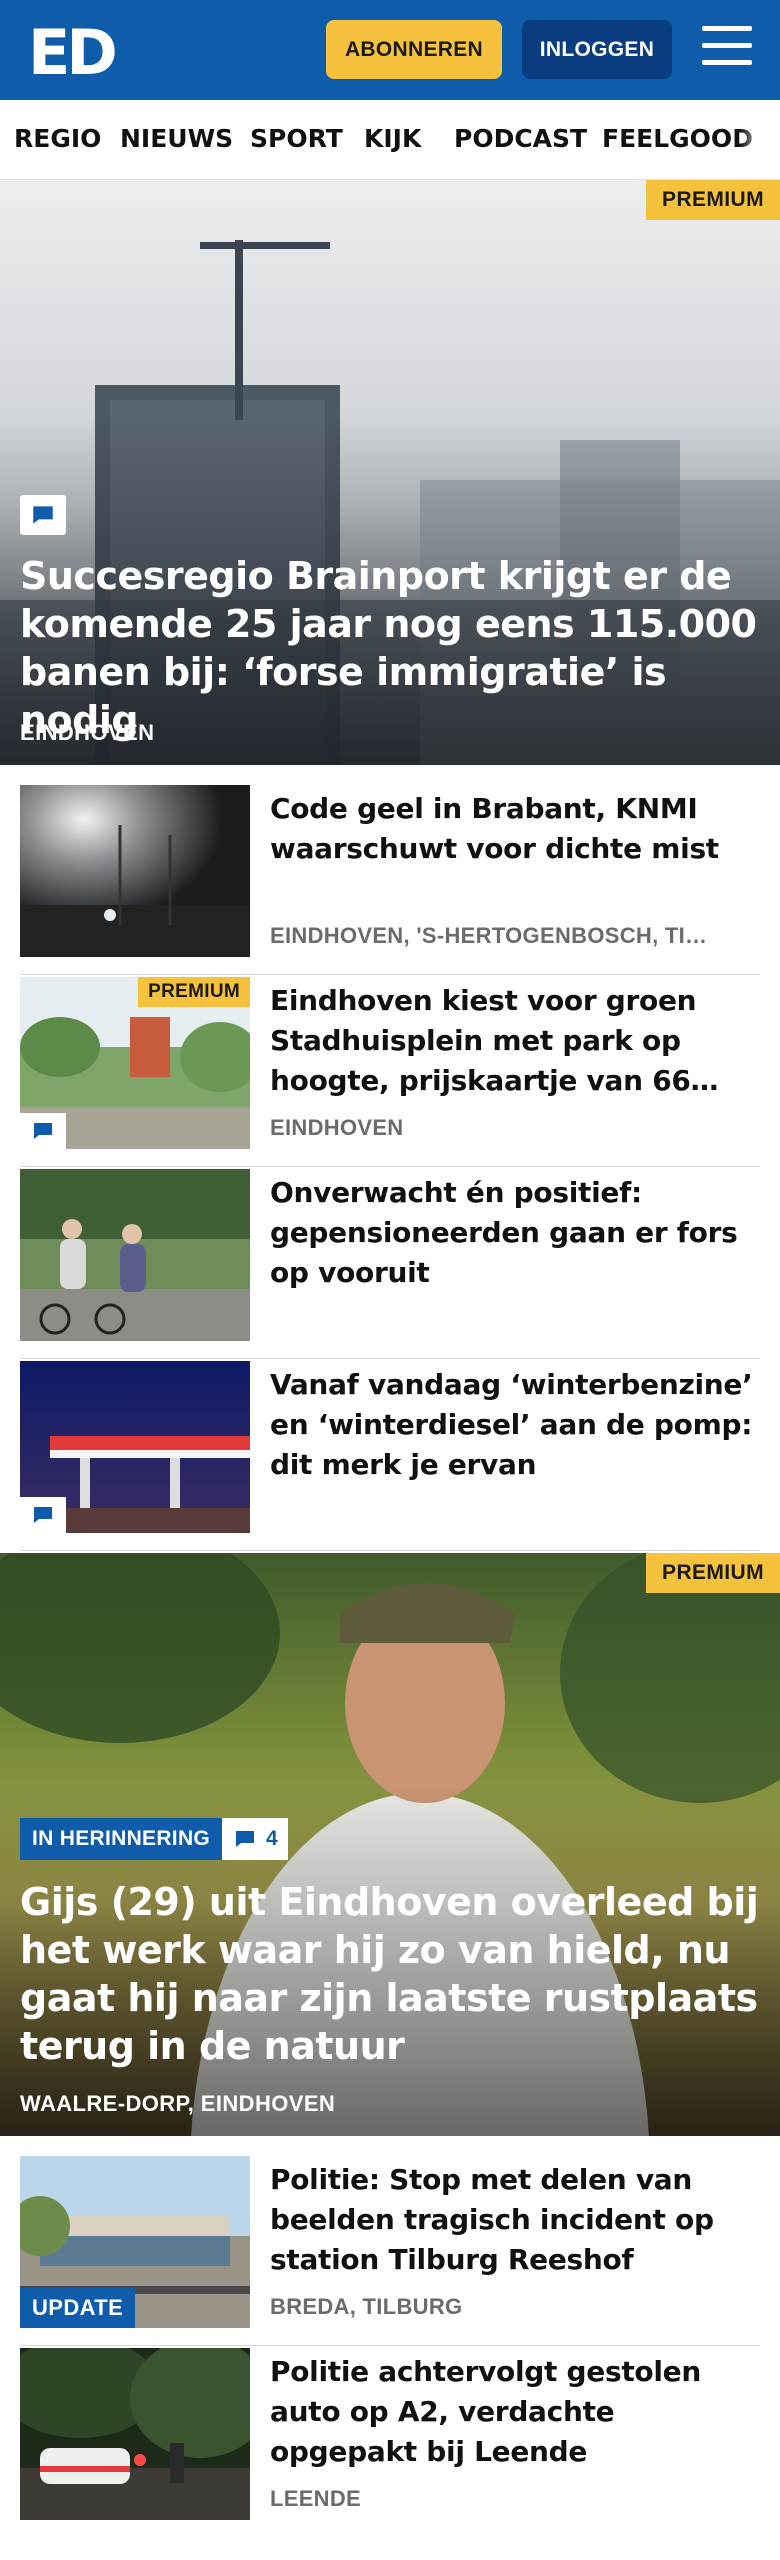  Describe the element at coordinates (78, 2308) in the screenshot. I see `update-badge: UPDATE` at that location.